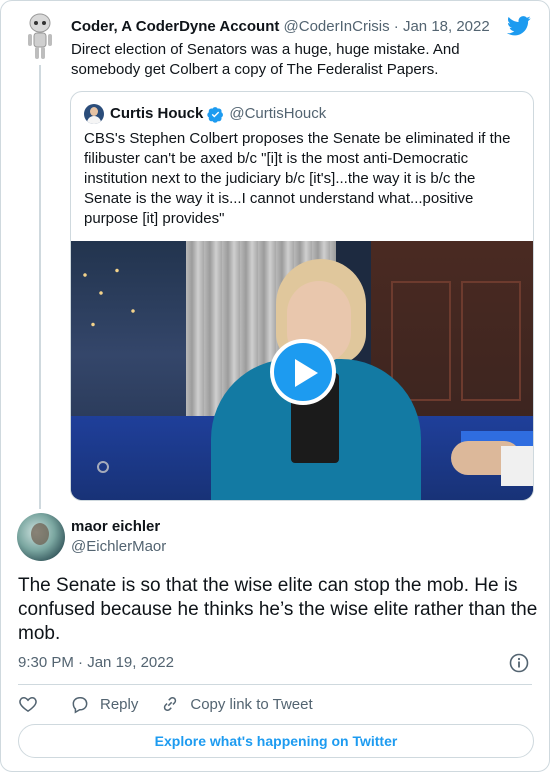  What do you see at coordinates (40, 287) in the screenshot?
I see `thread-connector-line` at bounding box center [40, 287].